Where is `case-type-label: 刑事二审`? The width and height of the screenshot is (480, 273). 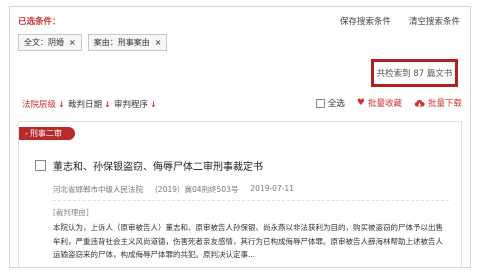 case-type-label: 刑事二审 is located at coordinates (45, 133).